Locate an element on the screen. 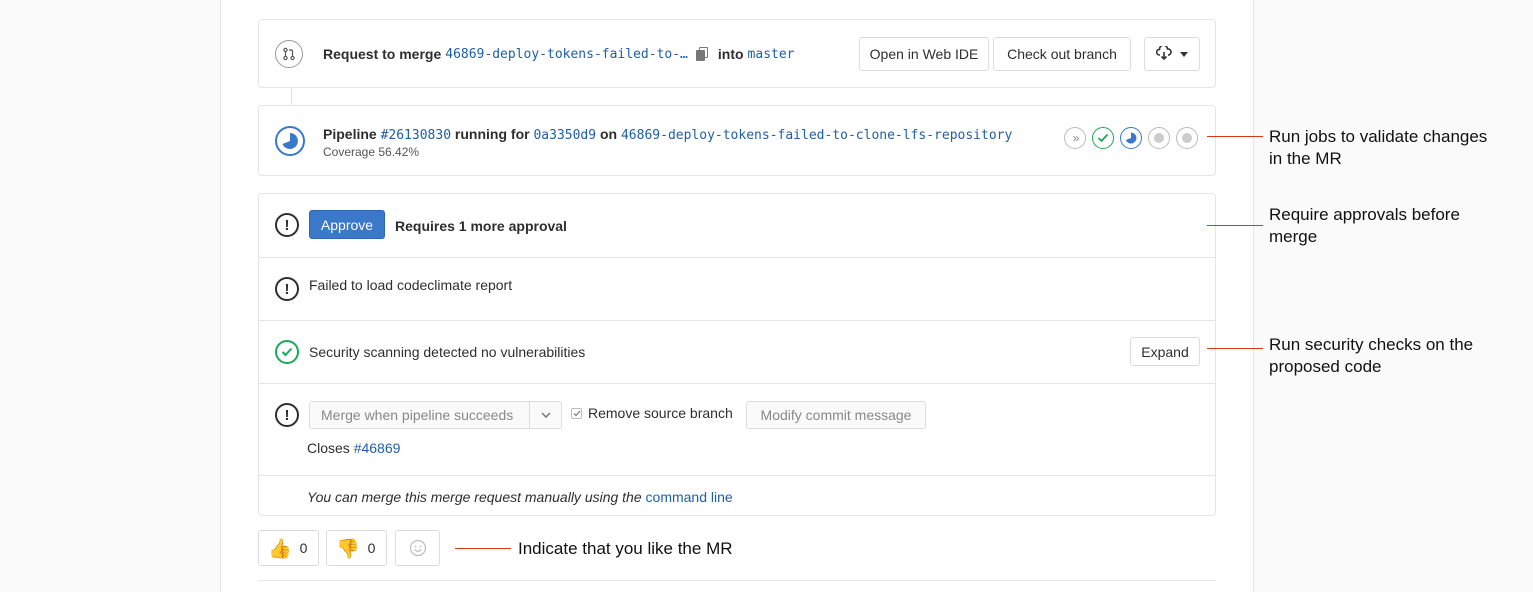 The width and height of the screenshot is (1533, 592). annotation-pipeline: Run jobs to validate changes in the MR is located at coordinates (1378, 147).